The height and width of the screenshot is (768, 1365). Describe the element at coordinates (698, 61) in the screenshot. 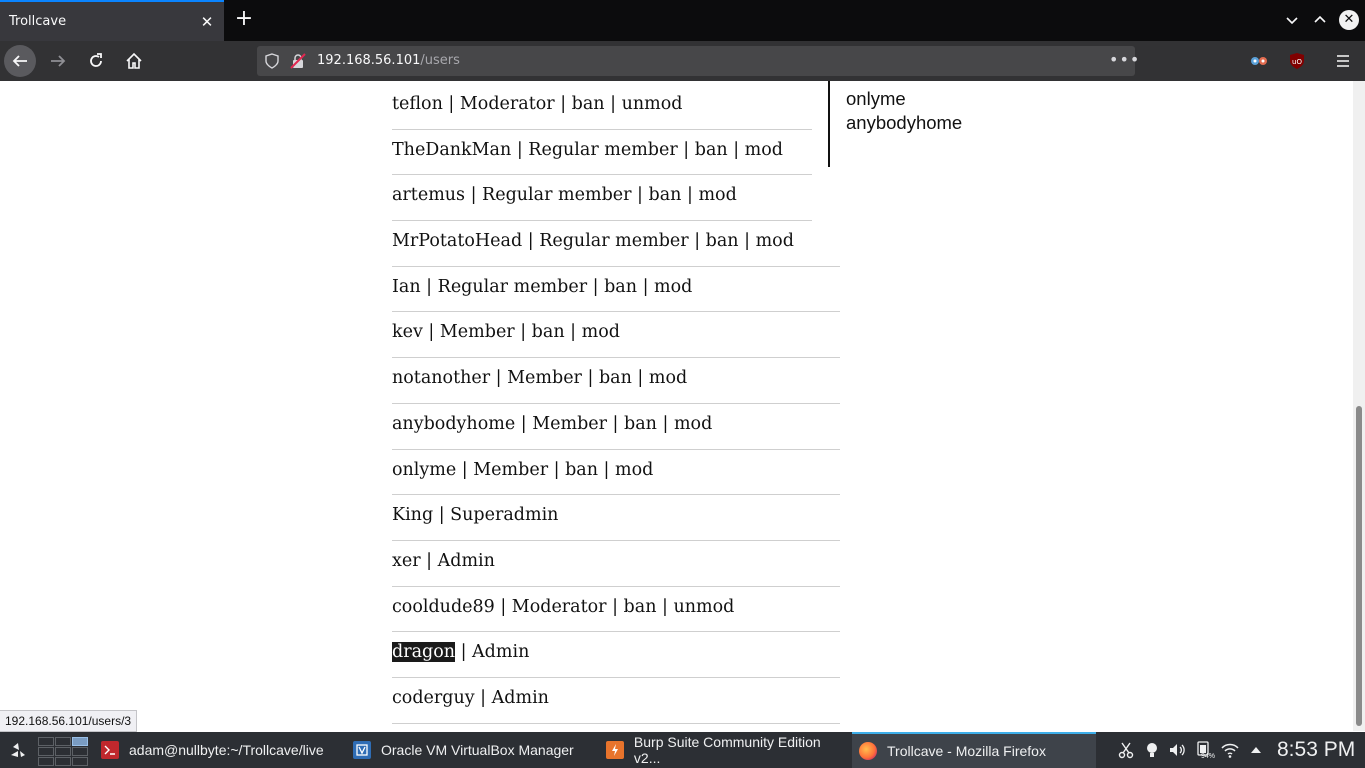

I see `url-bar: 192.168.56.101/users •••` at that location.